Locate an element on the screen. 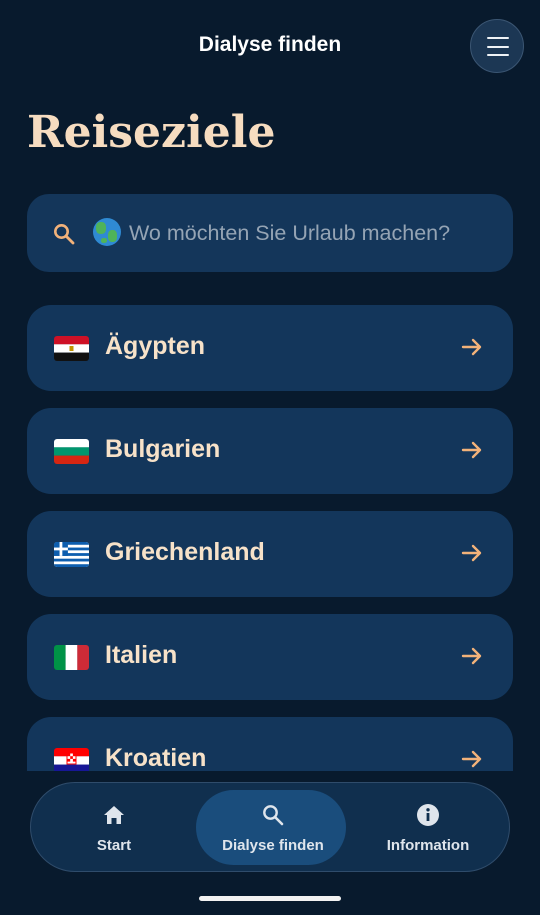  header-title: Dialyse finden is located at coordinates (270, 44).